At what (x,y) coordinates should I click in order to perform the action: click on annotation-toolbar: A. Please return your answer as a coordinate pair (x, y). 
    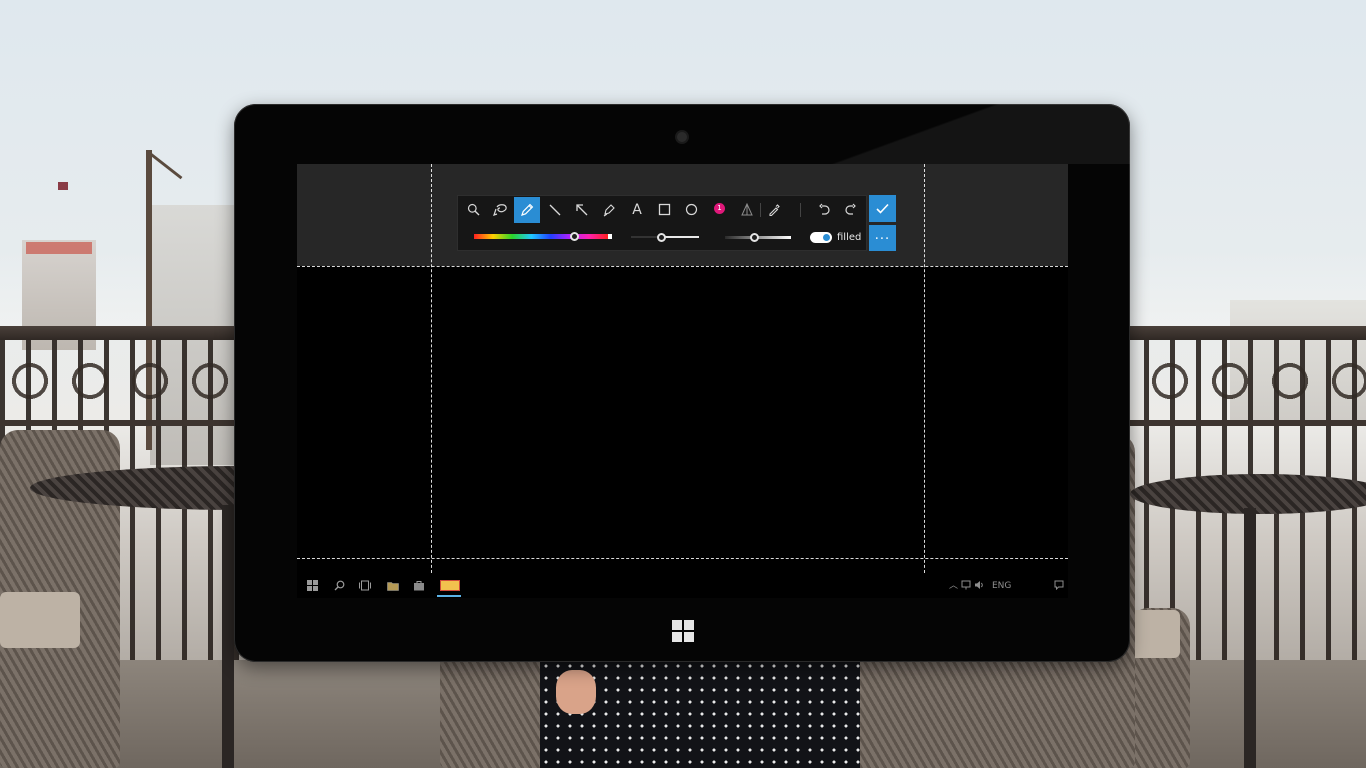
    Looking at the image, I should click on (662, 223).